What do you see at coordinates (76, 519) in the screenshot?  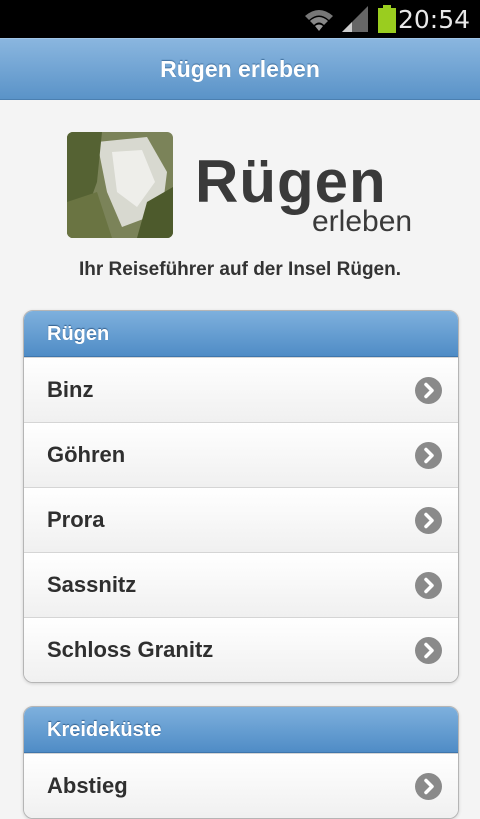 I see `list-item-label: Prora` at bounding box center [76, 519].